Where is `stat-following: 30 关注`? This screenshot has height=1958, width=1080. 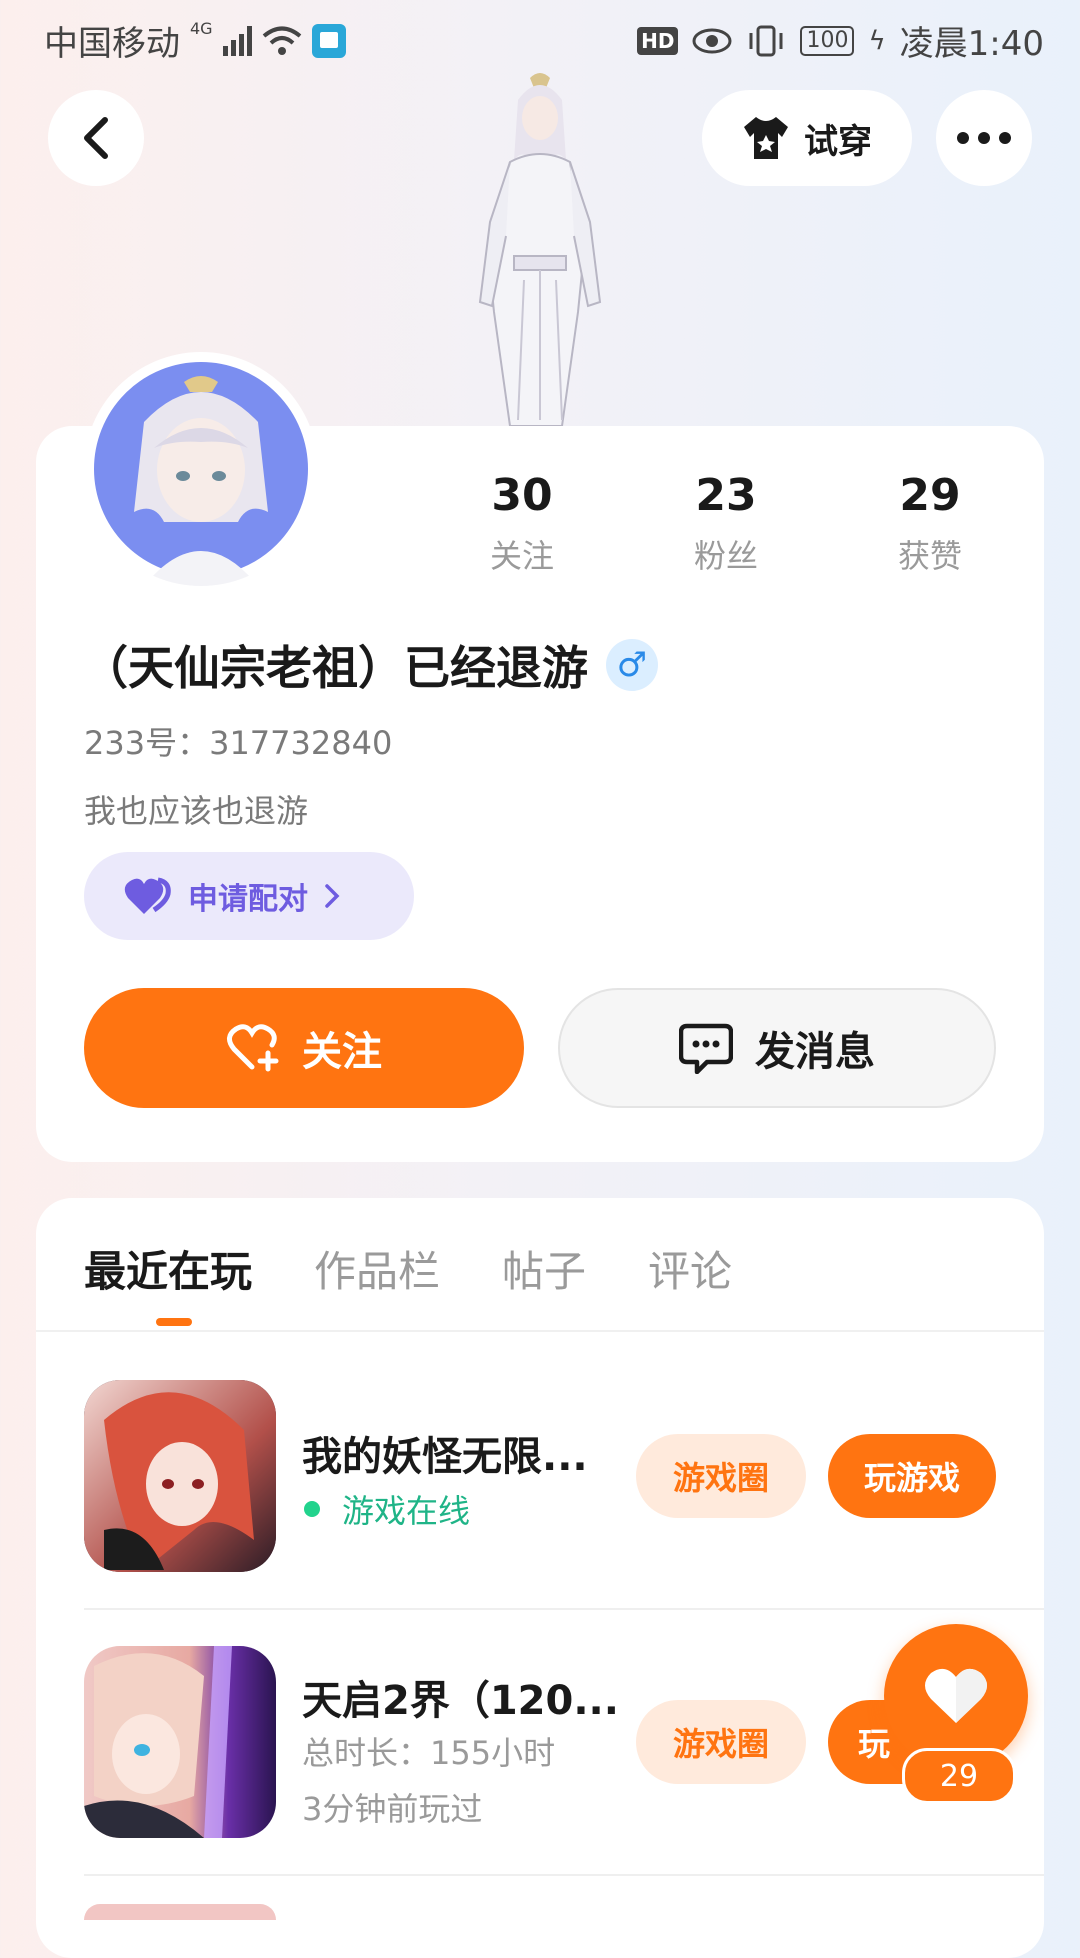 stat-following: 30 关注 is located at coordinates (522, 523).